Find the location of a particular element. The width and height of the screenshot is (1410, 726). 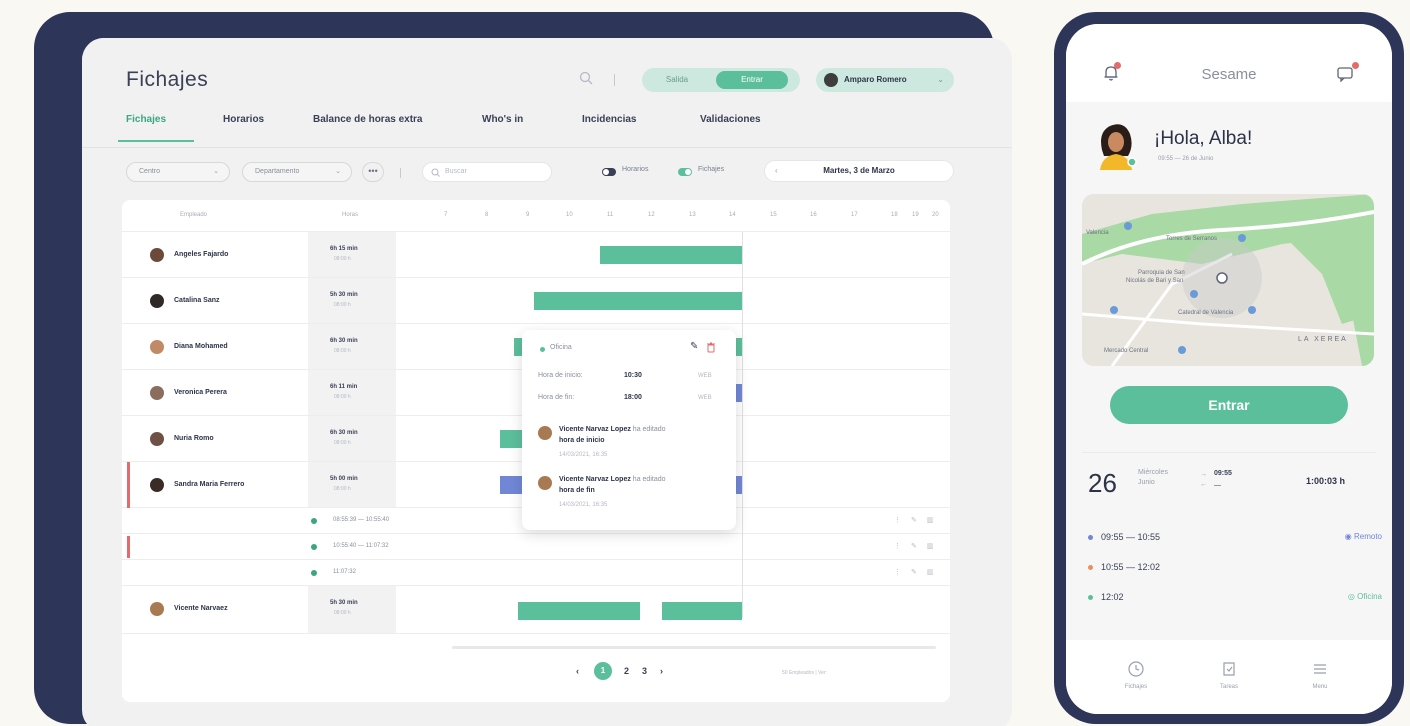

list-item: 10:55 — 12:02 is located at coordinates (1124, 567).